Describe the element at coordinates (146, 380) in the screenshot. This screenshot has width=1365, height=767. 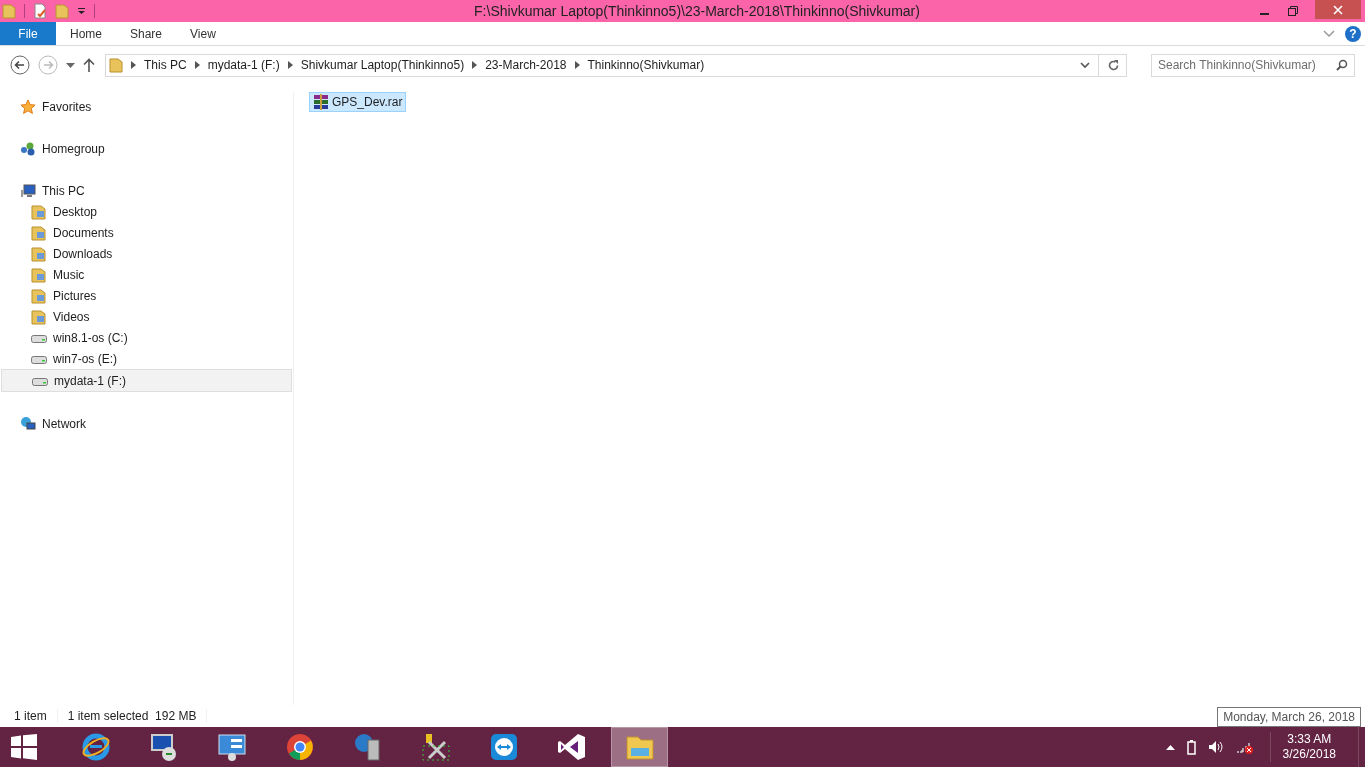
I see `sidebar-item: mydata-1 (F:)` at that location.